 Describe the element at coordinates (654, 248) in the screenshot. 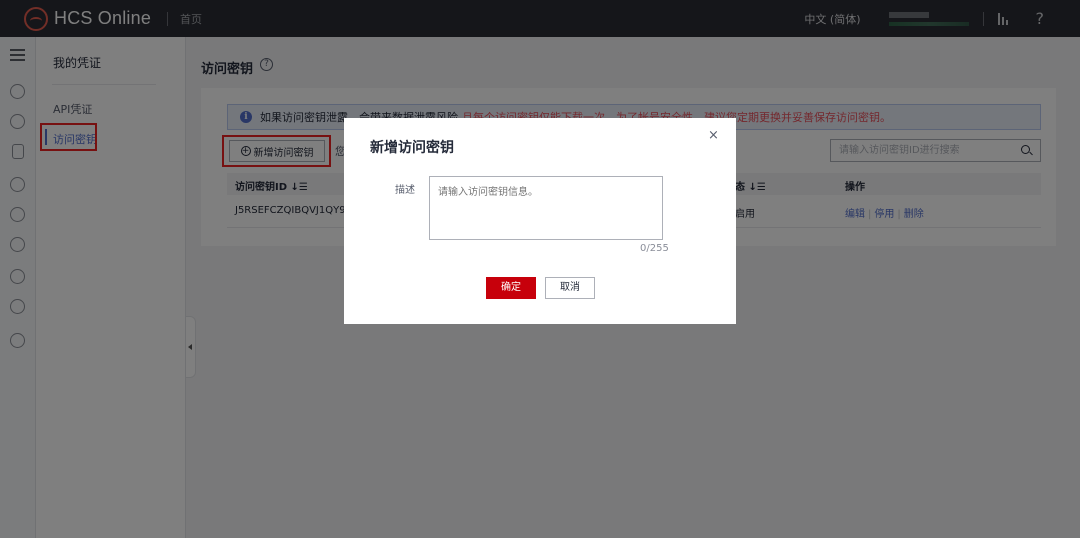

I see `character-counter: 0/255` at that location.